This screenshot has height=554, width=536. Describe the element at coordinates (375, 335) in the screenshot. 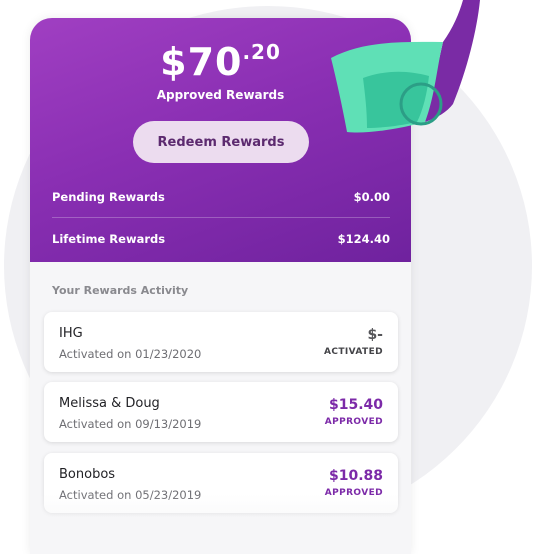

I see `reward-amount: $-` at that location.